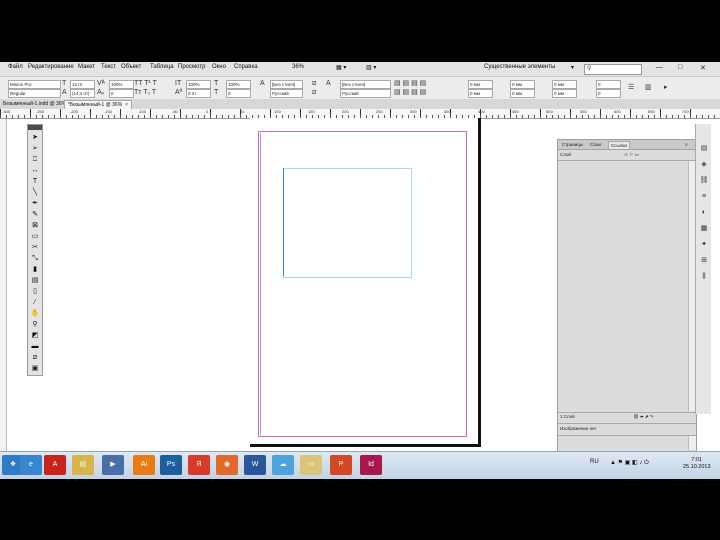 The height and width of the screenshot is (540, 720). What do you see at coordinates (145, 93) in the screenshot?
I see `small-caps-icon: Tт T₁ T` at bounding box center [145, 93].